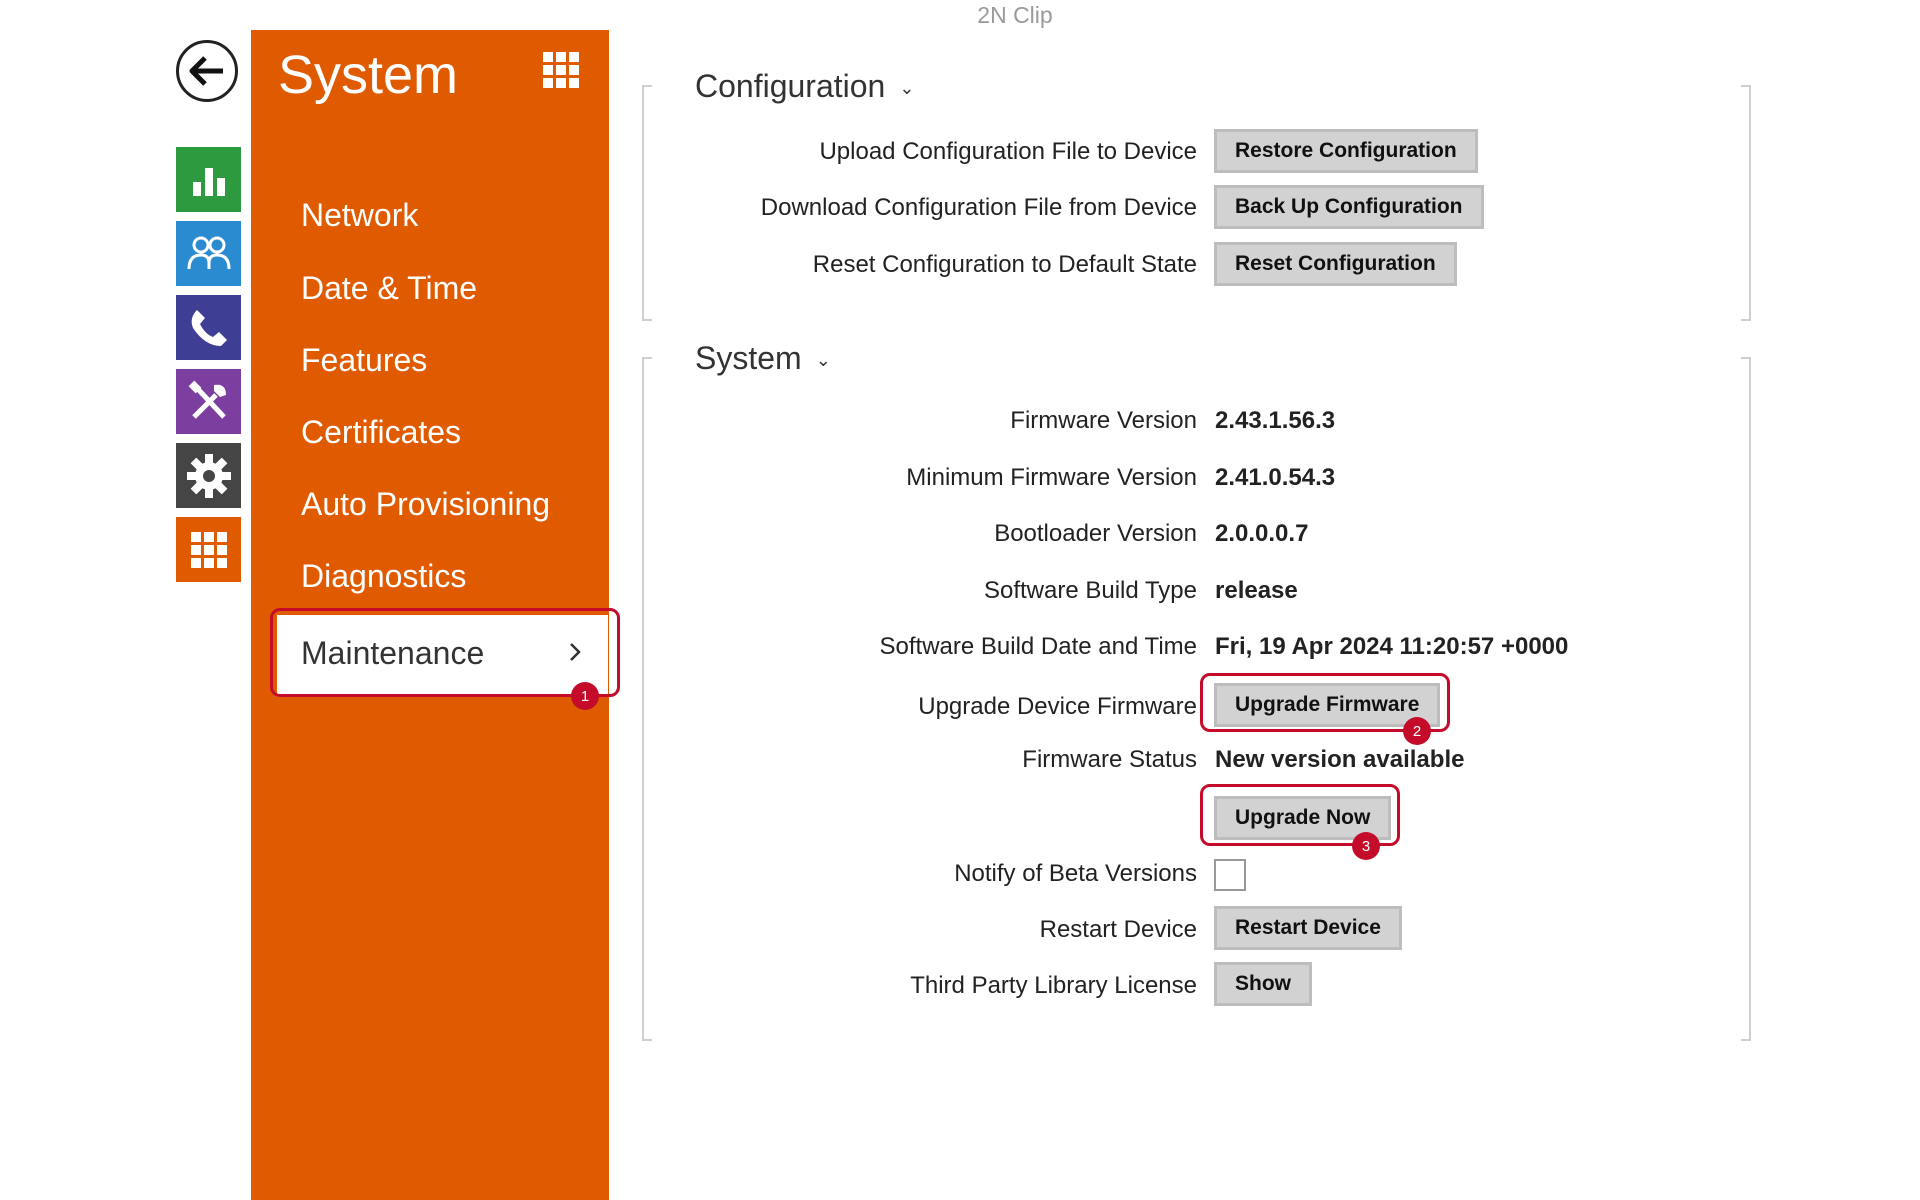 This screenshot has height=1200, width=1920. What do you see at coordinates (1095, 533) in the screenshot?
I see `bootloader-version-label: Bootloader Version` at bounding box center [1095, 533].